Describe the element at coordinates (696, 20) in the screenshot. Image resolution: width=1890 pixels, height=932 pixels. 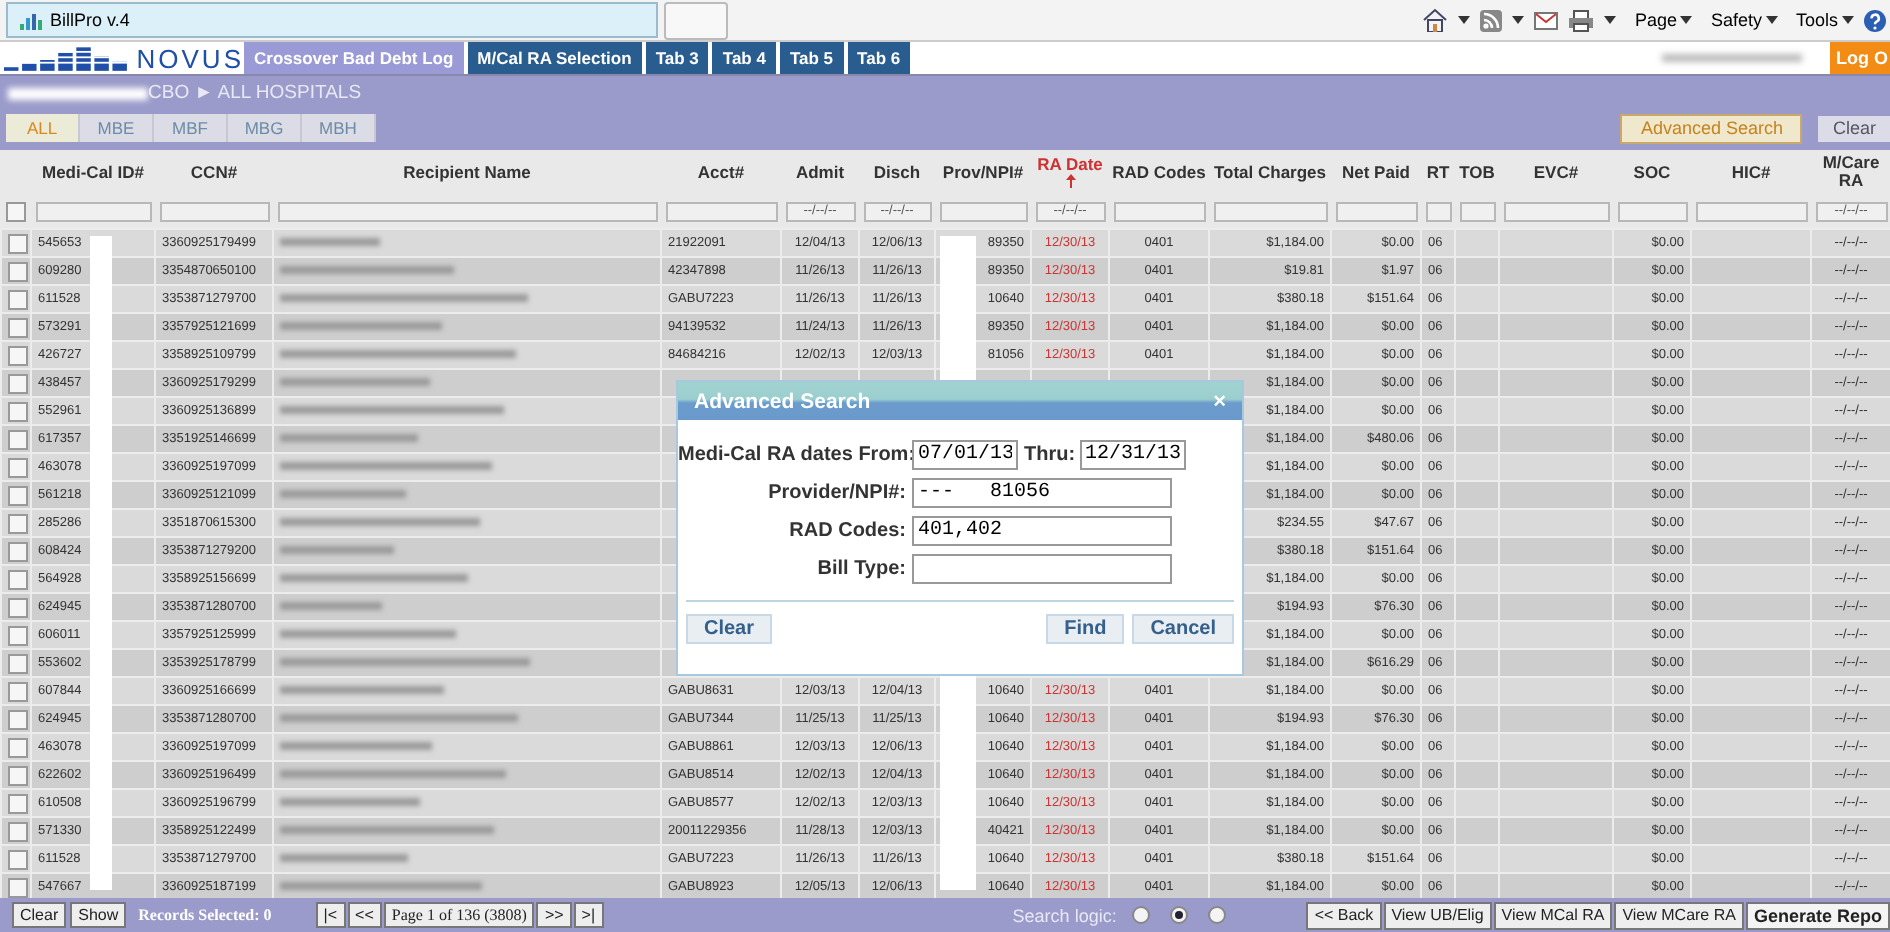
I see `new-tab-button` at that location.